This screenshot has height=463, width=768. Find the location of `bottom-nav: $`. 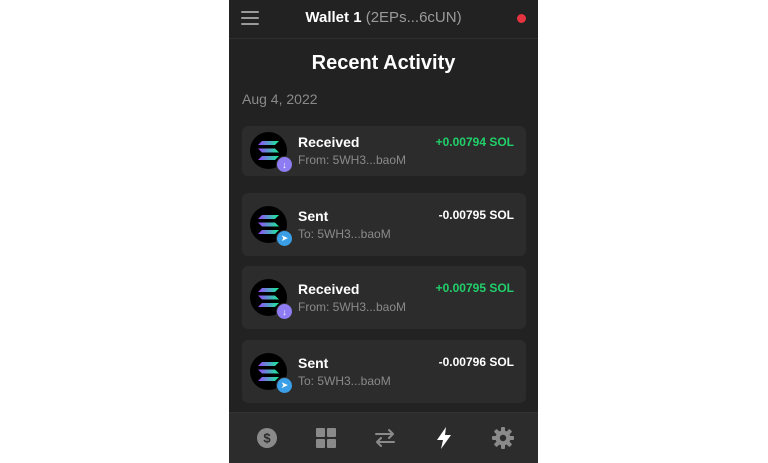

bottom-nav: $ is located at coordinates (383, 437).